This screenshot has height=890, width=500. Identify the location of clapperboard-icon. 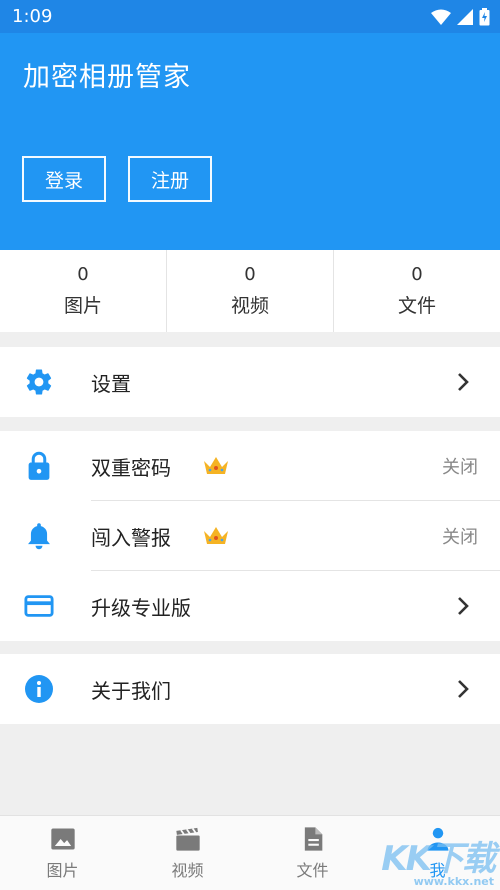
(187, 839).